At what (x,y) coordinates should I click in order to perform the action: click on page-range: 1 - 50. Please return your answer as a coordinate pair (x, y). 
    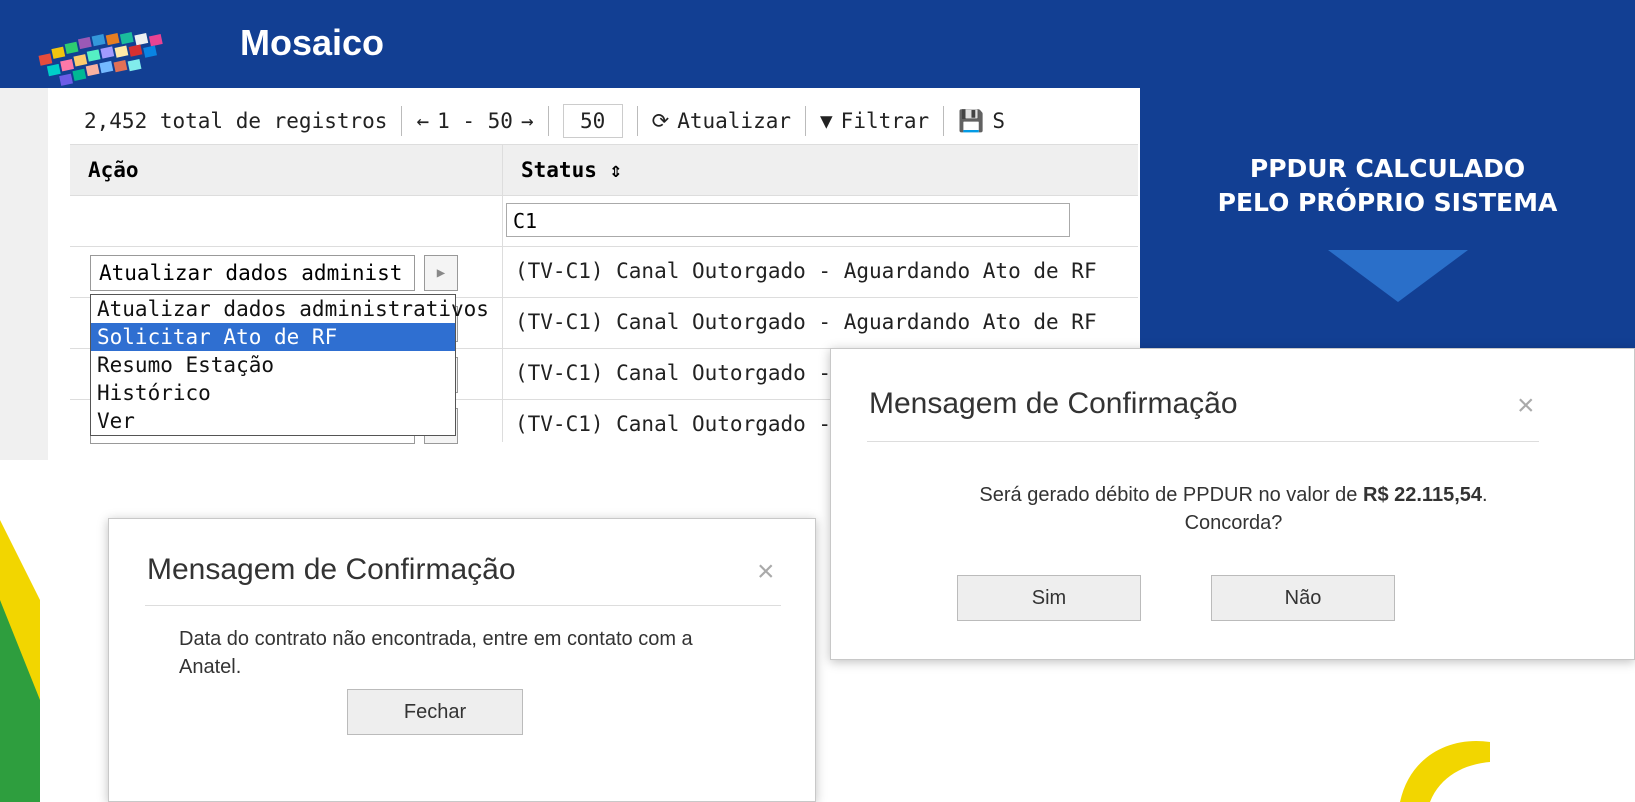
    Looking at the image, I should click on (475, 121).